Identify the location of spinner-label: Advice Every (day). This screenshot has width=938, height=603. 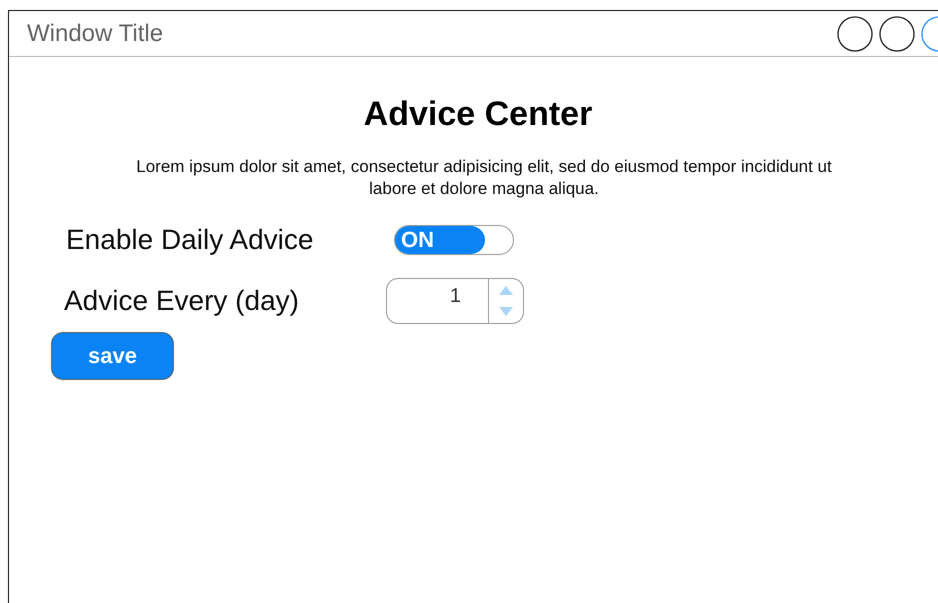
(182, 301).